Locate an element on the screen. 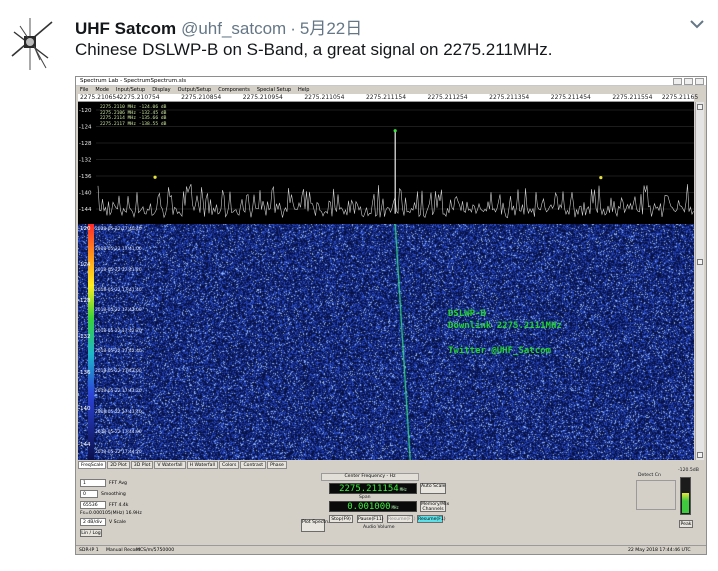  window-controls is located at coordinates (688, 81).